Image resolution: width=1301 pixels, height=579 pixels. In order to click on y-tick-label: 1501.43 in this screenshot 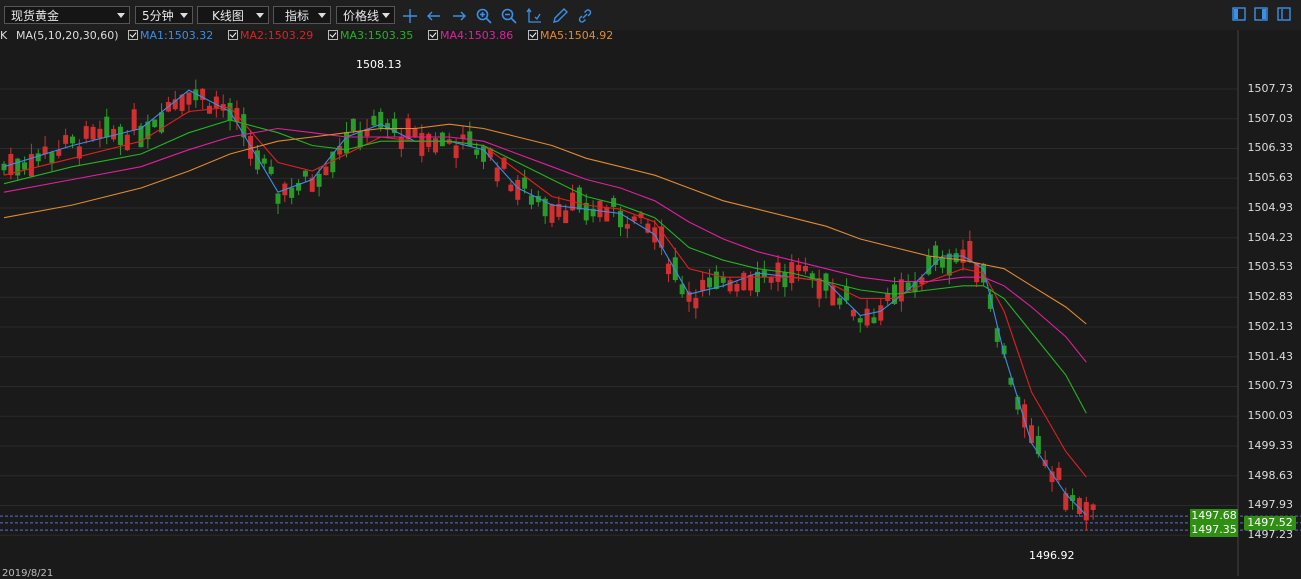, I will do `click(1270, 356)`.